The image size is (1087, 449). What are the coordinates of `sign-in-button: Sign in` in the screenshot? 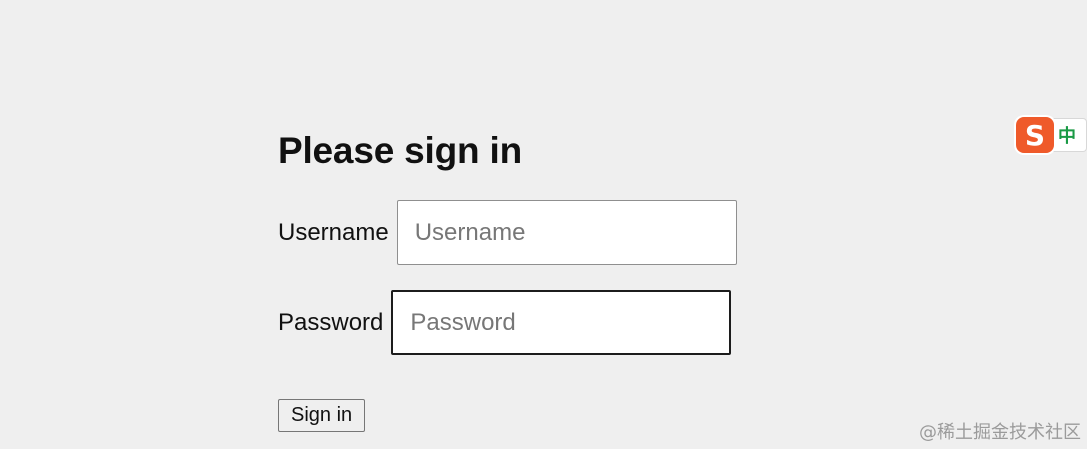 It's located at (322, 415).